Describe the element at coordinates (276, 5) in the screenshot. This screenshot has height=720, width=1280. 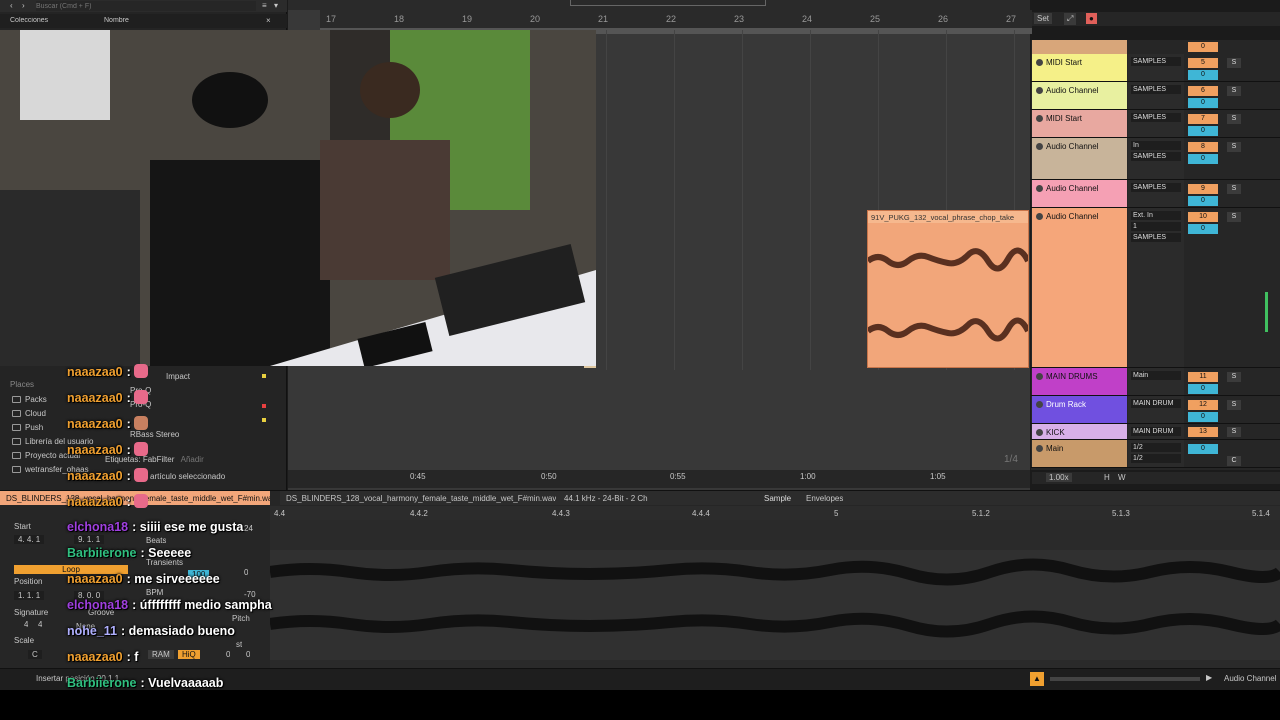
I see `chevron-down-icon: ▾` at that location.